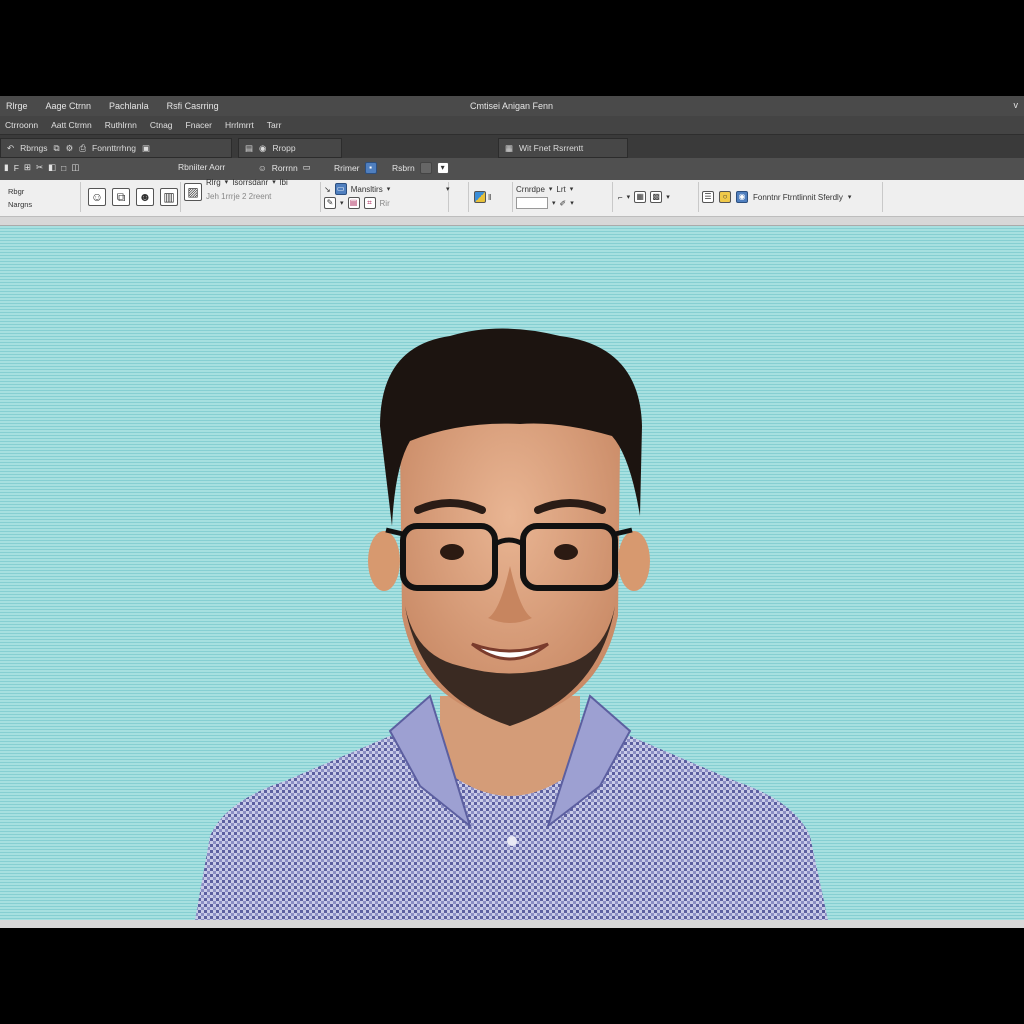 This screenshot has width=1024, height=1024. Describe the element at coordinates (384, 197) in the screenshot. I see `ribbon-group-illustrations: ↘ ▭ Mansltirs ▾ ✎ ▾ ▤ ⌗ Rir` at that location.